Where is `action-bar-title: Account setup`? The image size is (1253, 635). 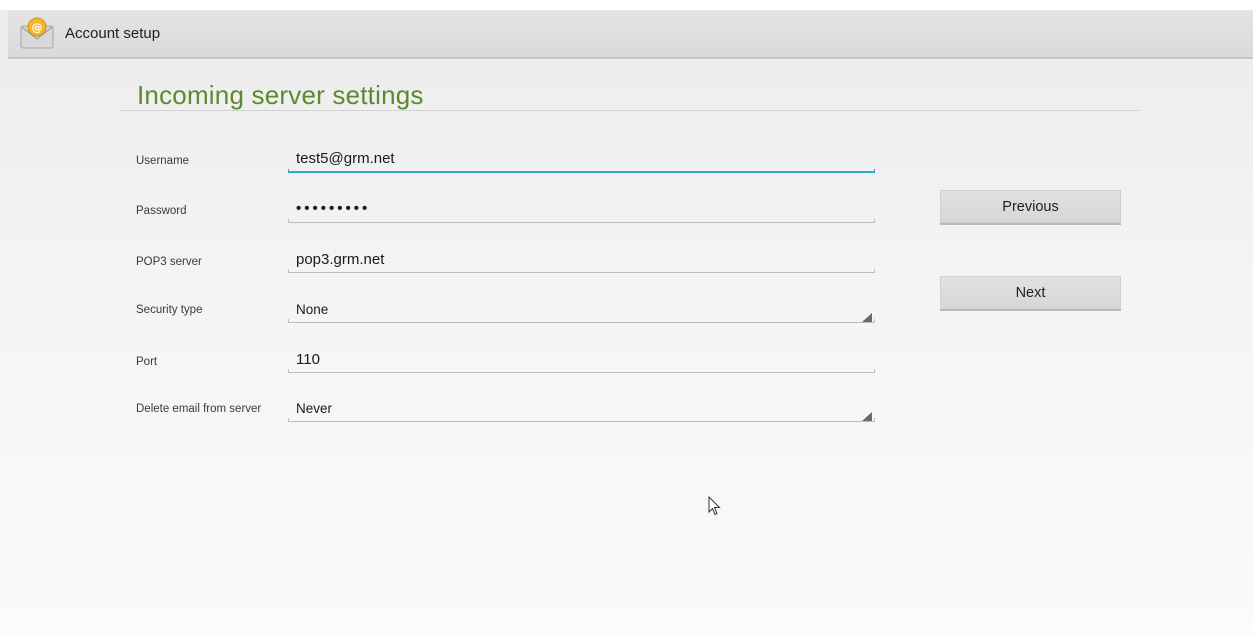
action-bar-title: Account setup is located at coordinates (113, 33).